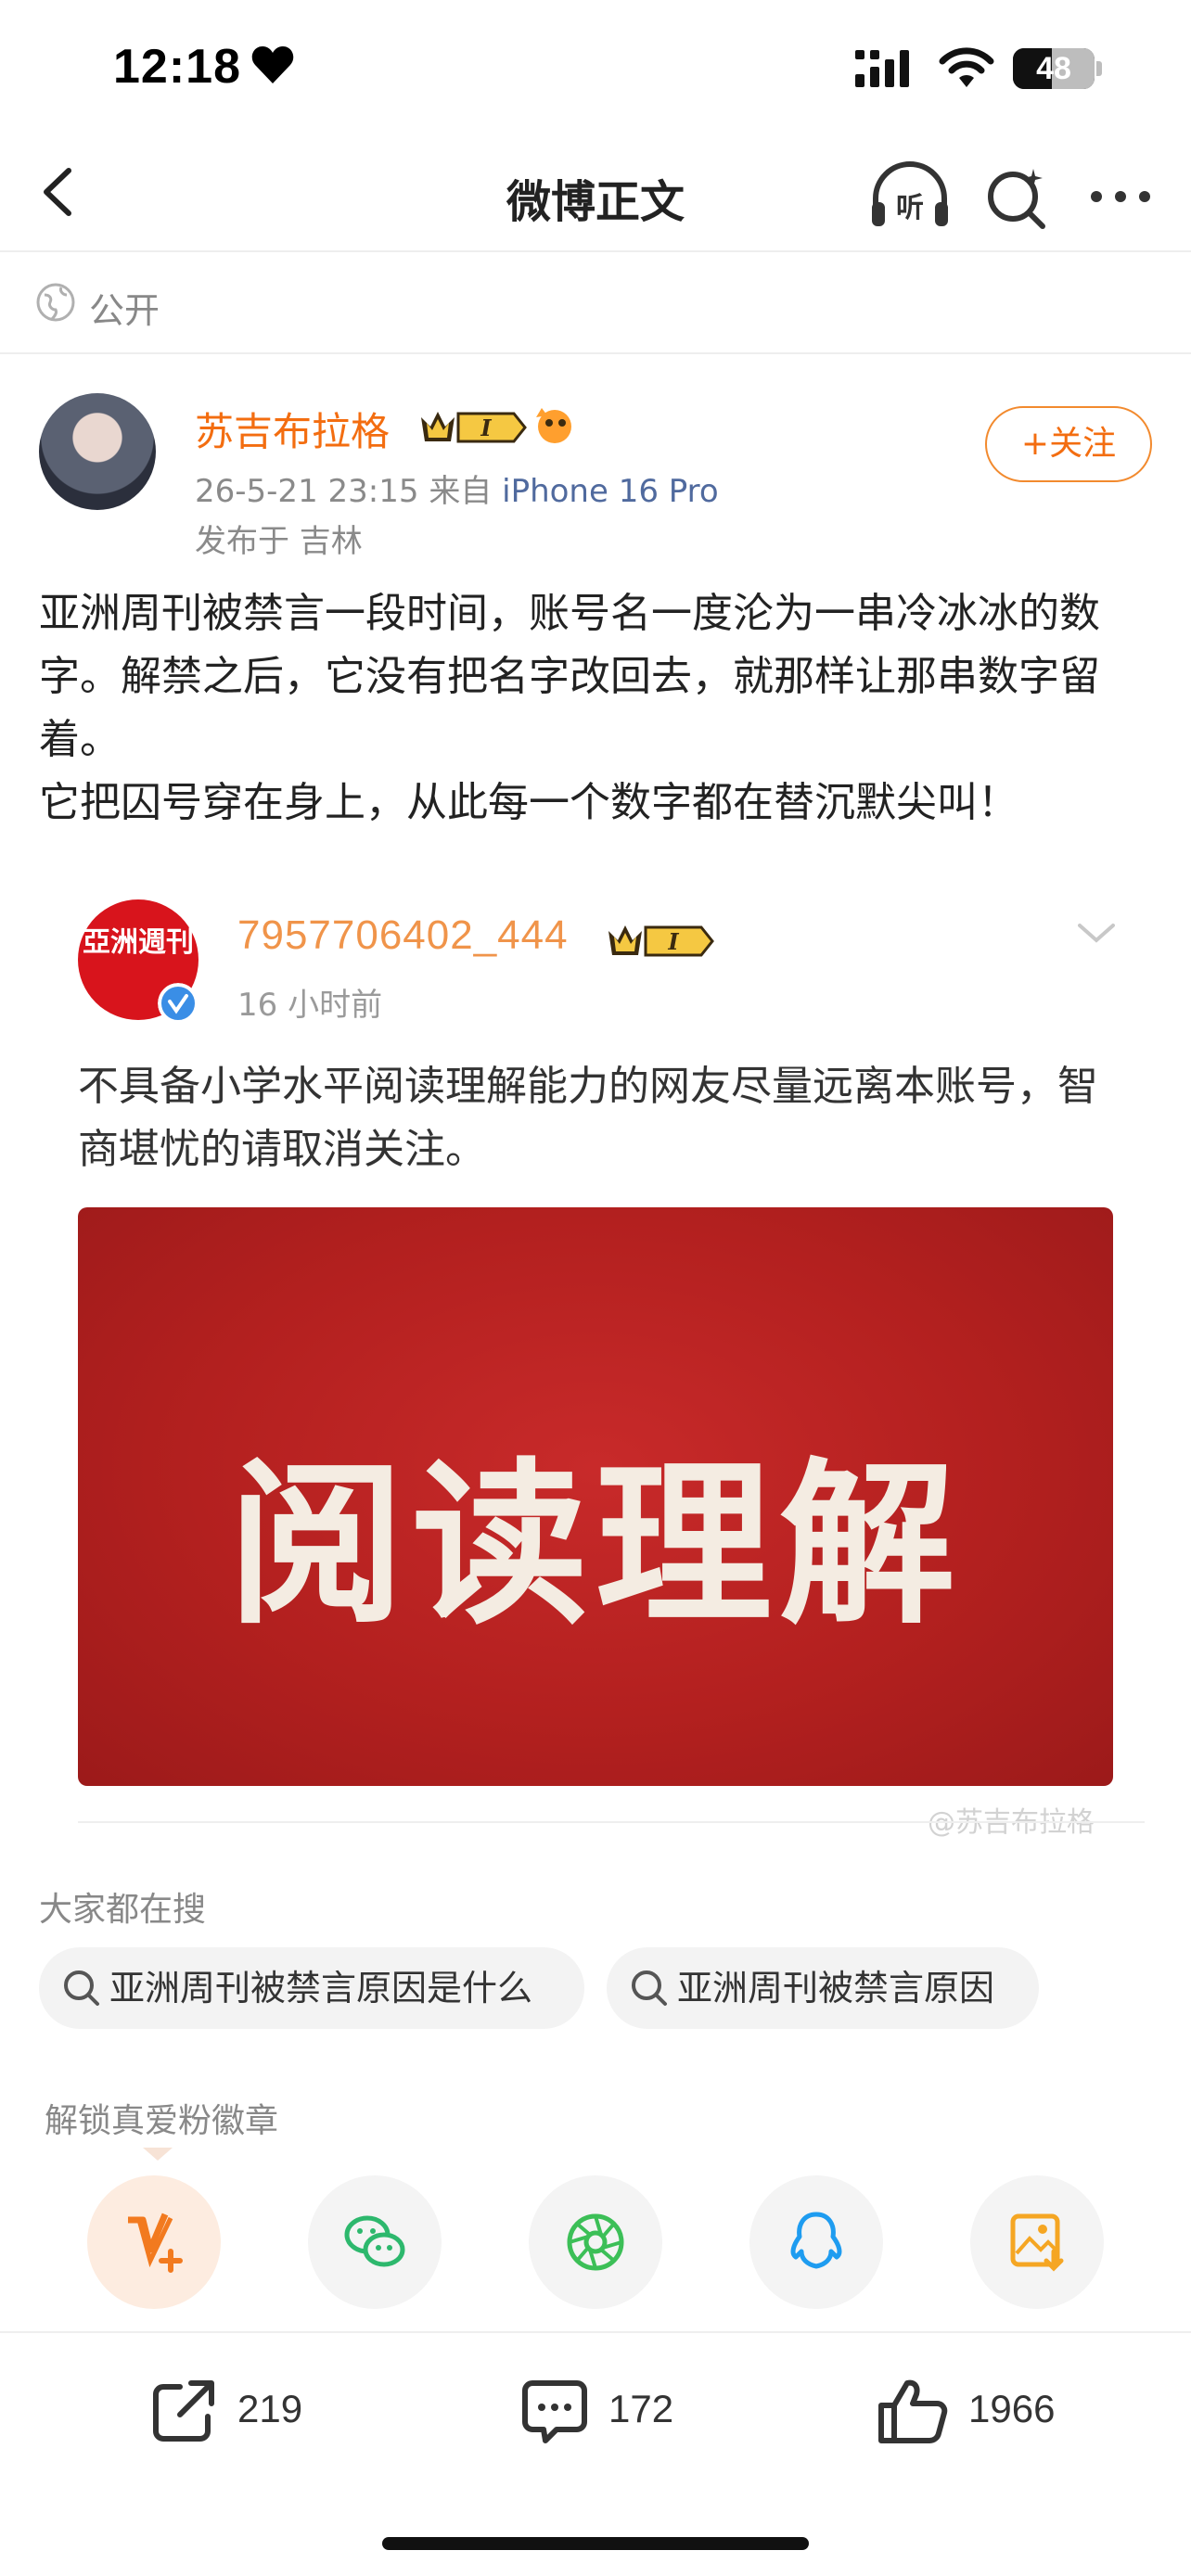  I want to click on nav-bar: 微博正文 听, so click(595, 196).